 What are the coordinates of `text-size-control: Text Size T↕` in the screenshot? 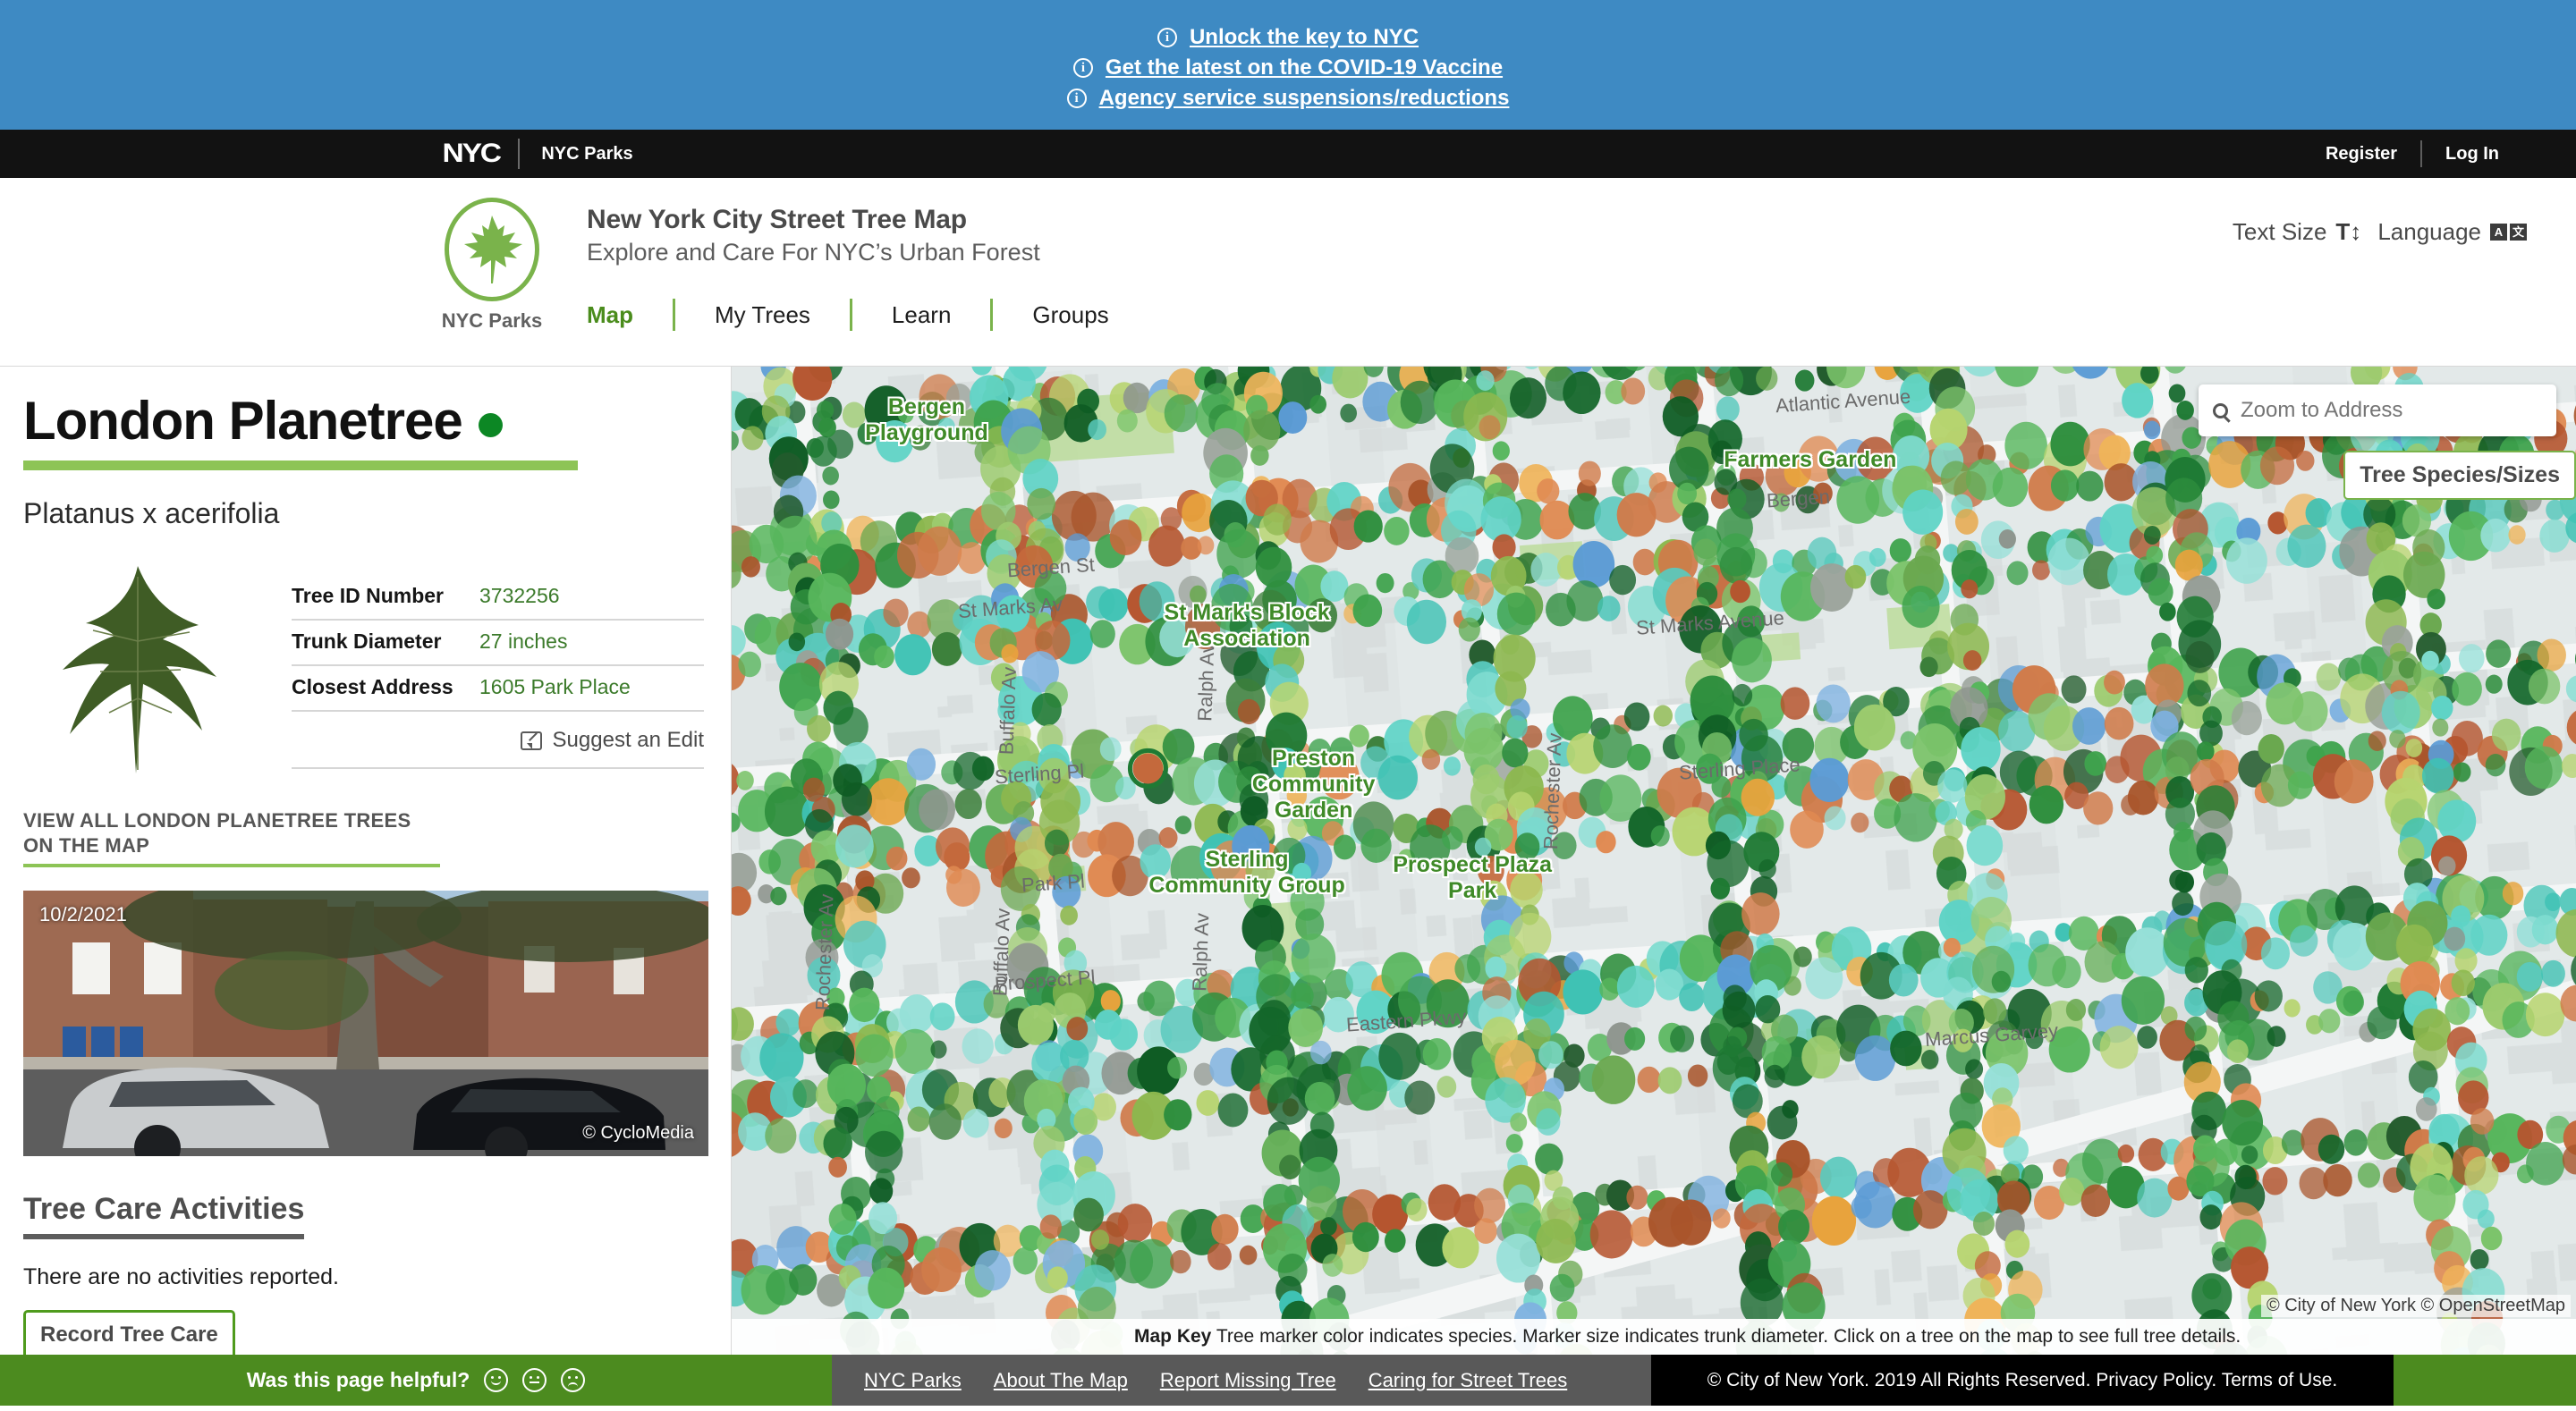 It's located at (2297, 232).